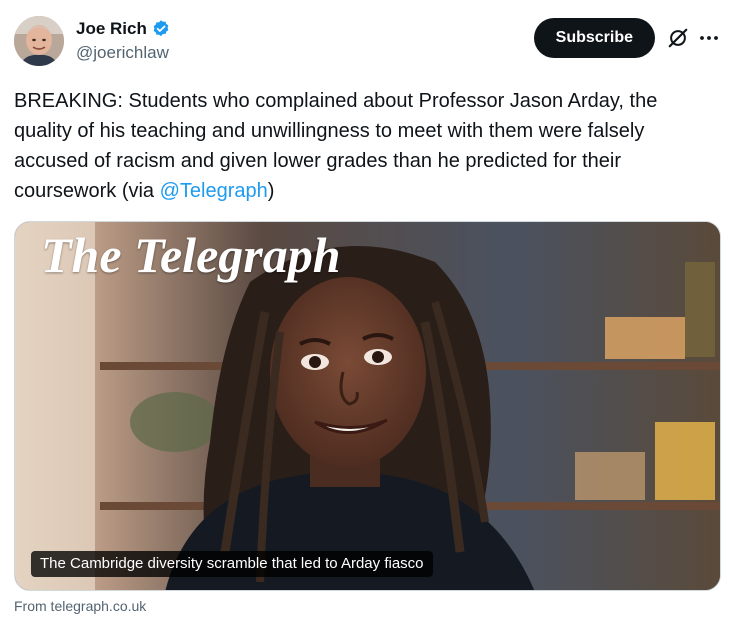 Image resolution: width=735 pixels, height=623 pixels. I want to click on author-names: Joe Rich @joerichlaw, so click(123, 41).